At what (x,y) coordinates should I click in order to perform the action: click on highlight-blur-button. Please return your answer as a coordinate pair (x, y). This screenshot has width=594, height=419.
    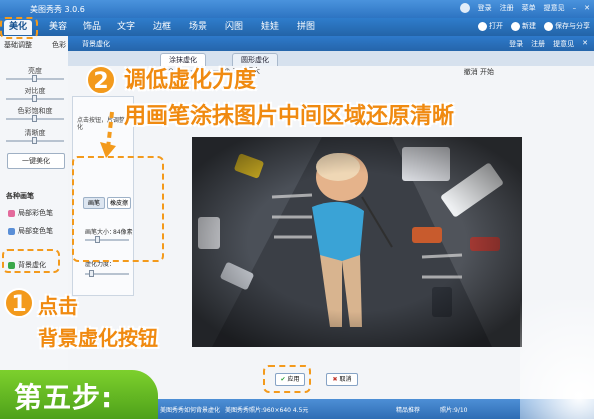
    Looking at the image, I should click on (31, 261).